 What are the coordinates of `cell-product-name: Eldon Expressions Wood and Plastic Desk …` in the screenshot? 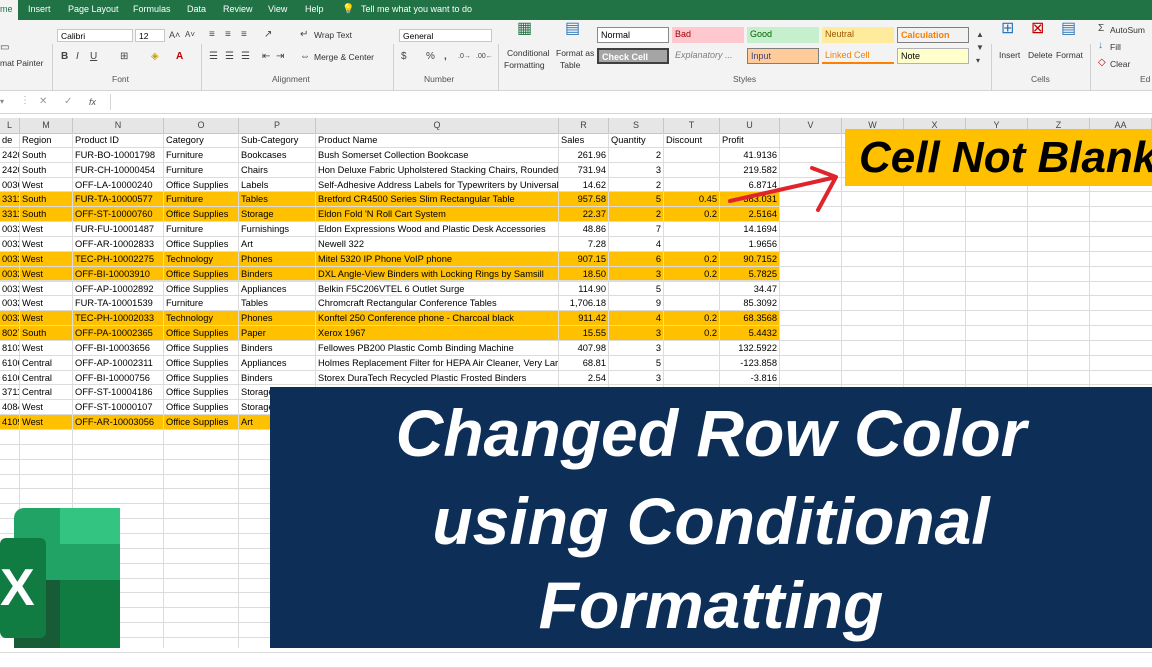 It's located at (437, 229).